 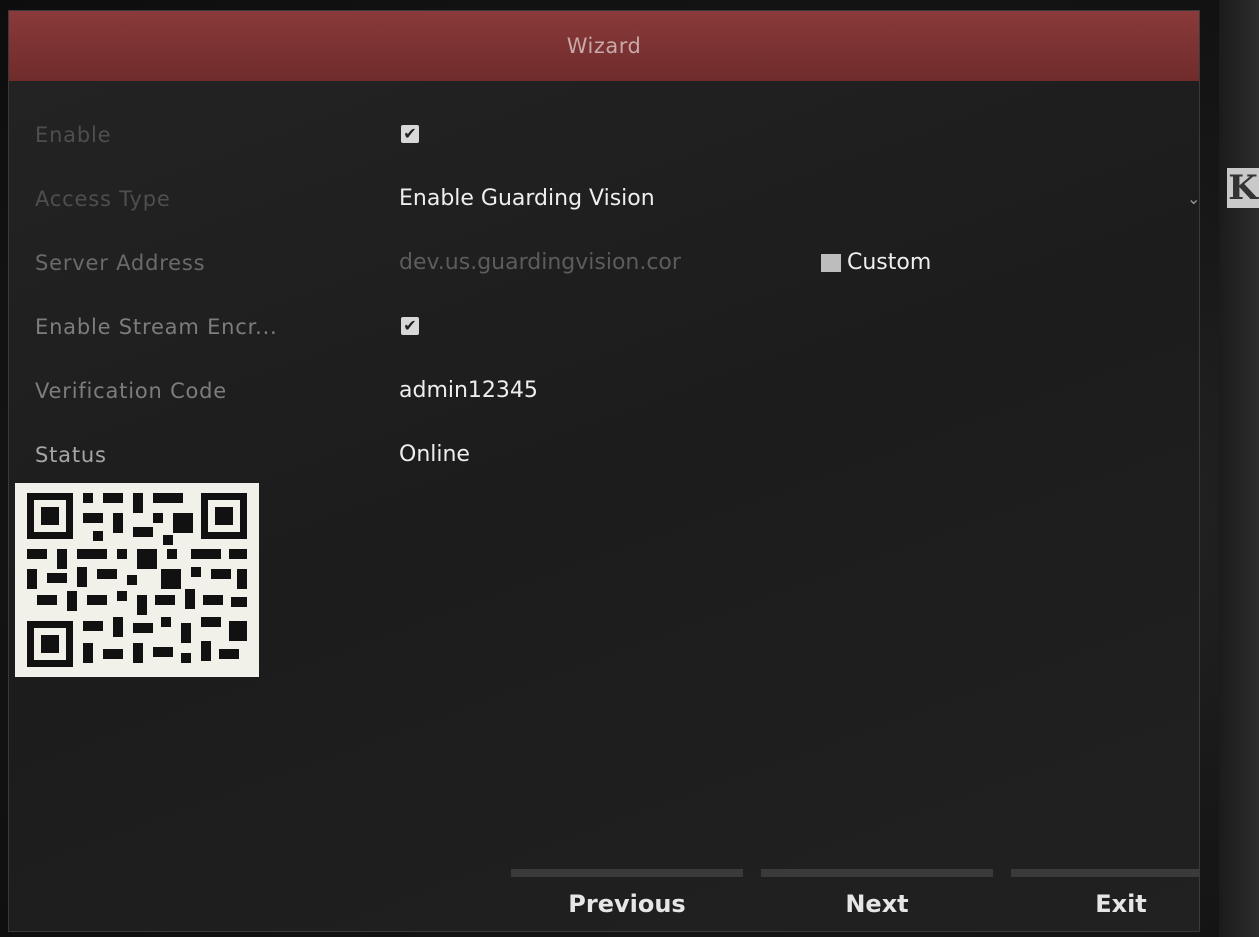 I want to click on wizard-footer: Previous Next Exit, so click(x=604, y=900).